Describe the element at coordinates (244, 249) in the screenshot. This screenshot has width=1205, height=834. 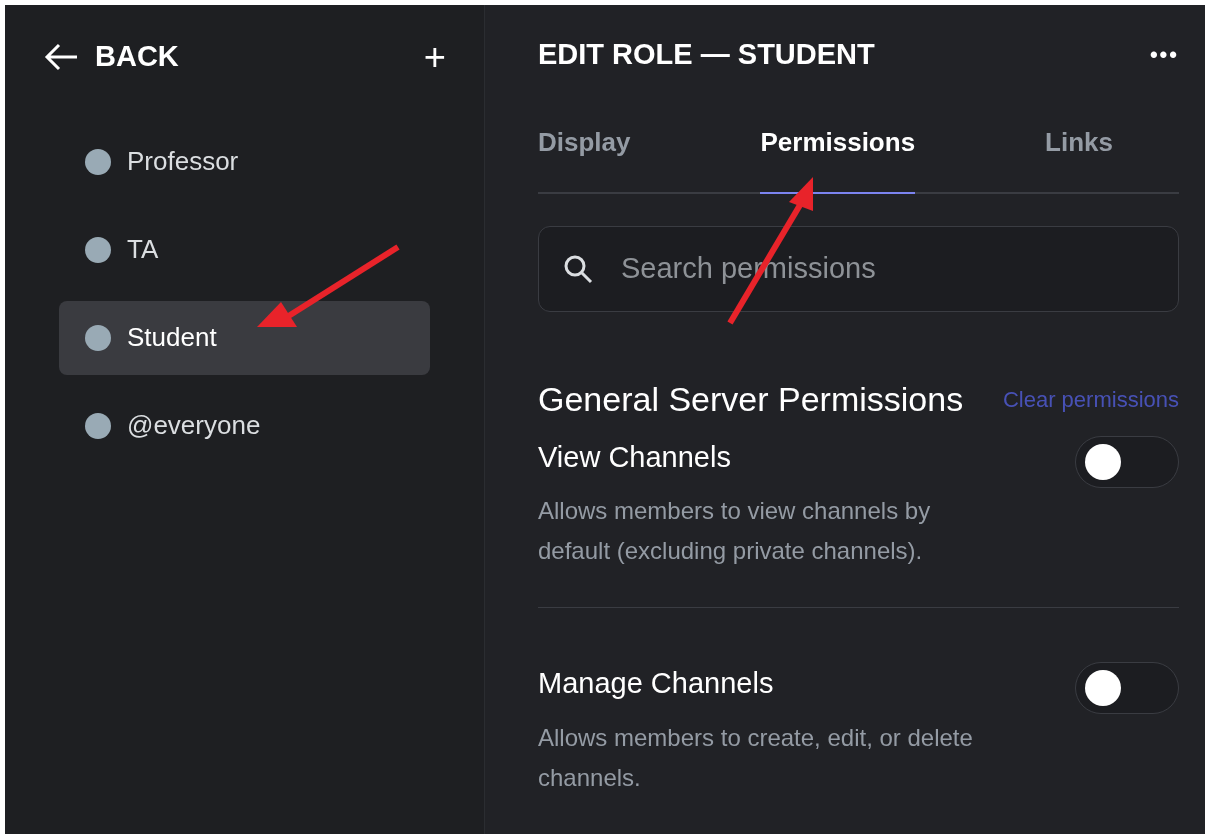
I see `role-item: TA` at that location.